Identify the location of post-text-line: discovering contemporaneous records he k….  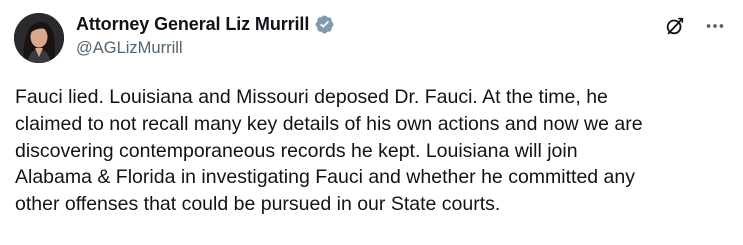
(296, 150).